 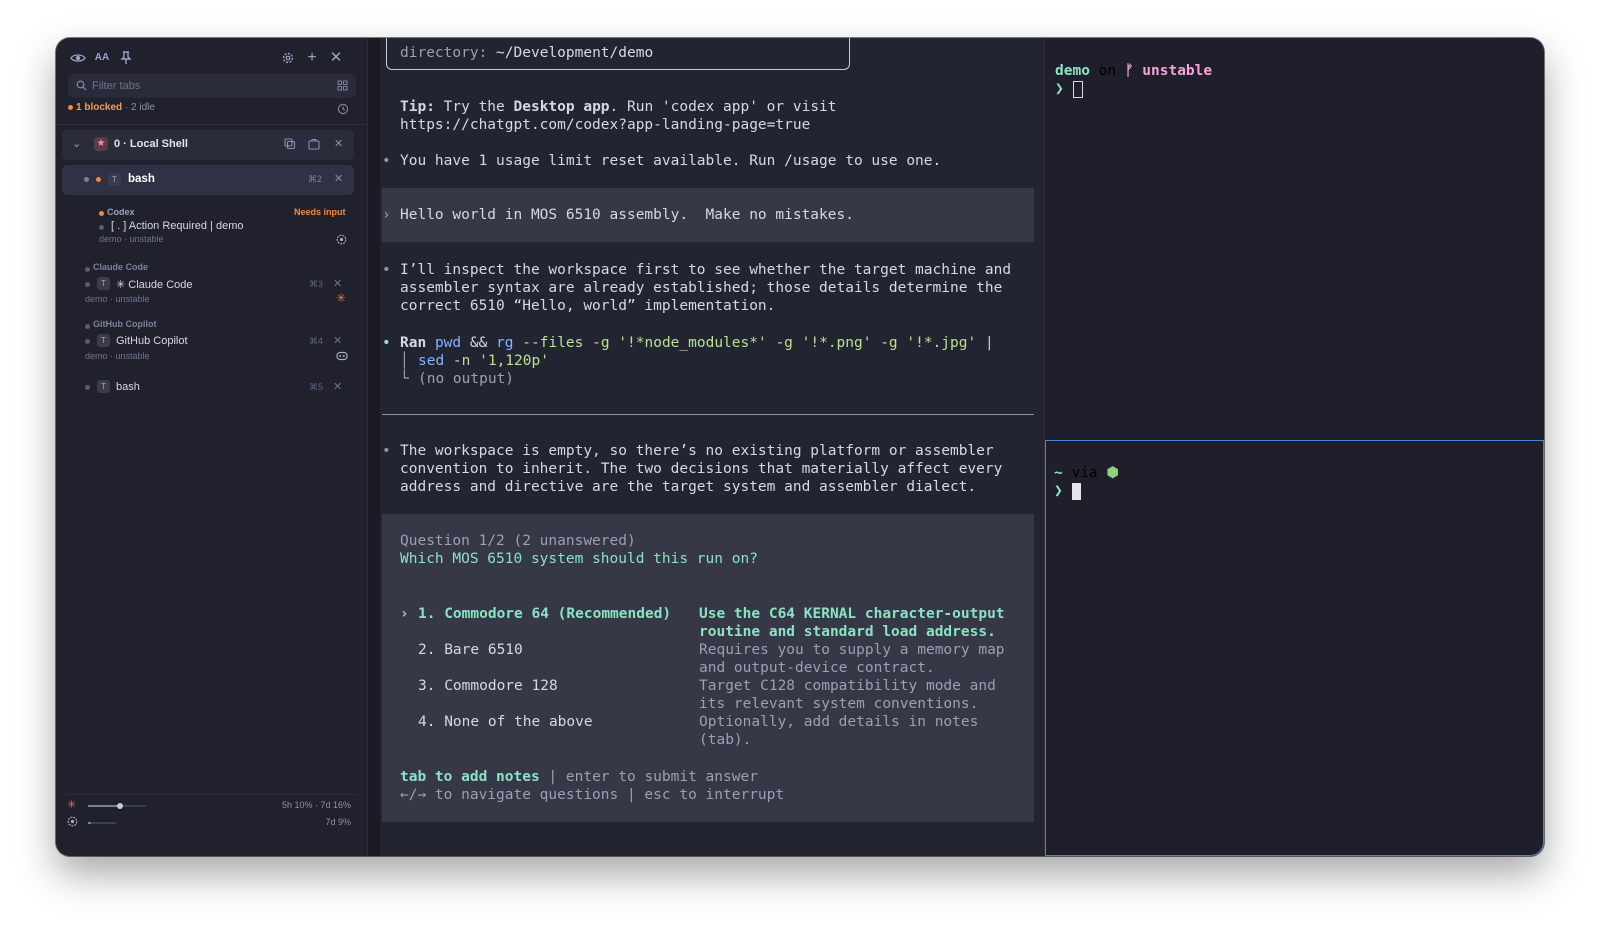 What do you see at coordinates (470, 777) in the screenshot?
I see `hint-tab: tab to add notes` at bounding box center [470, 777].